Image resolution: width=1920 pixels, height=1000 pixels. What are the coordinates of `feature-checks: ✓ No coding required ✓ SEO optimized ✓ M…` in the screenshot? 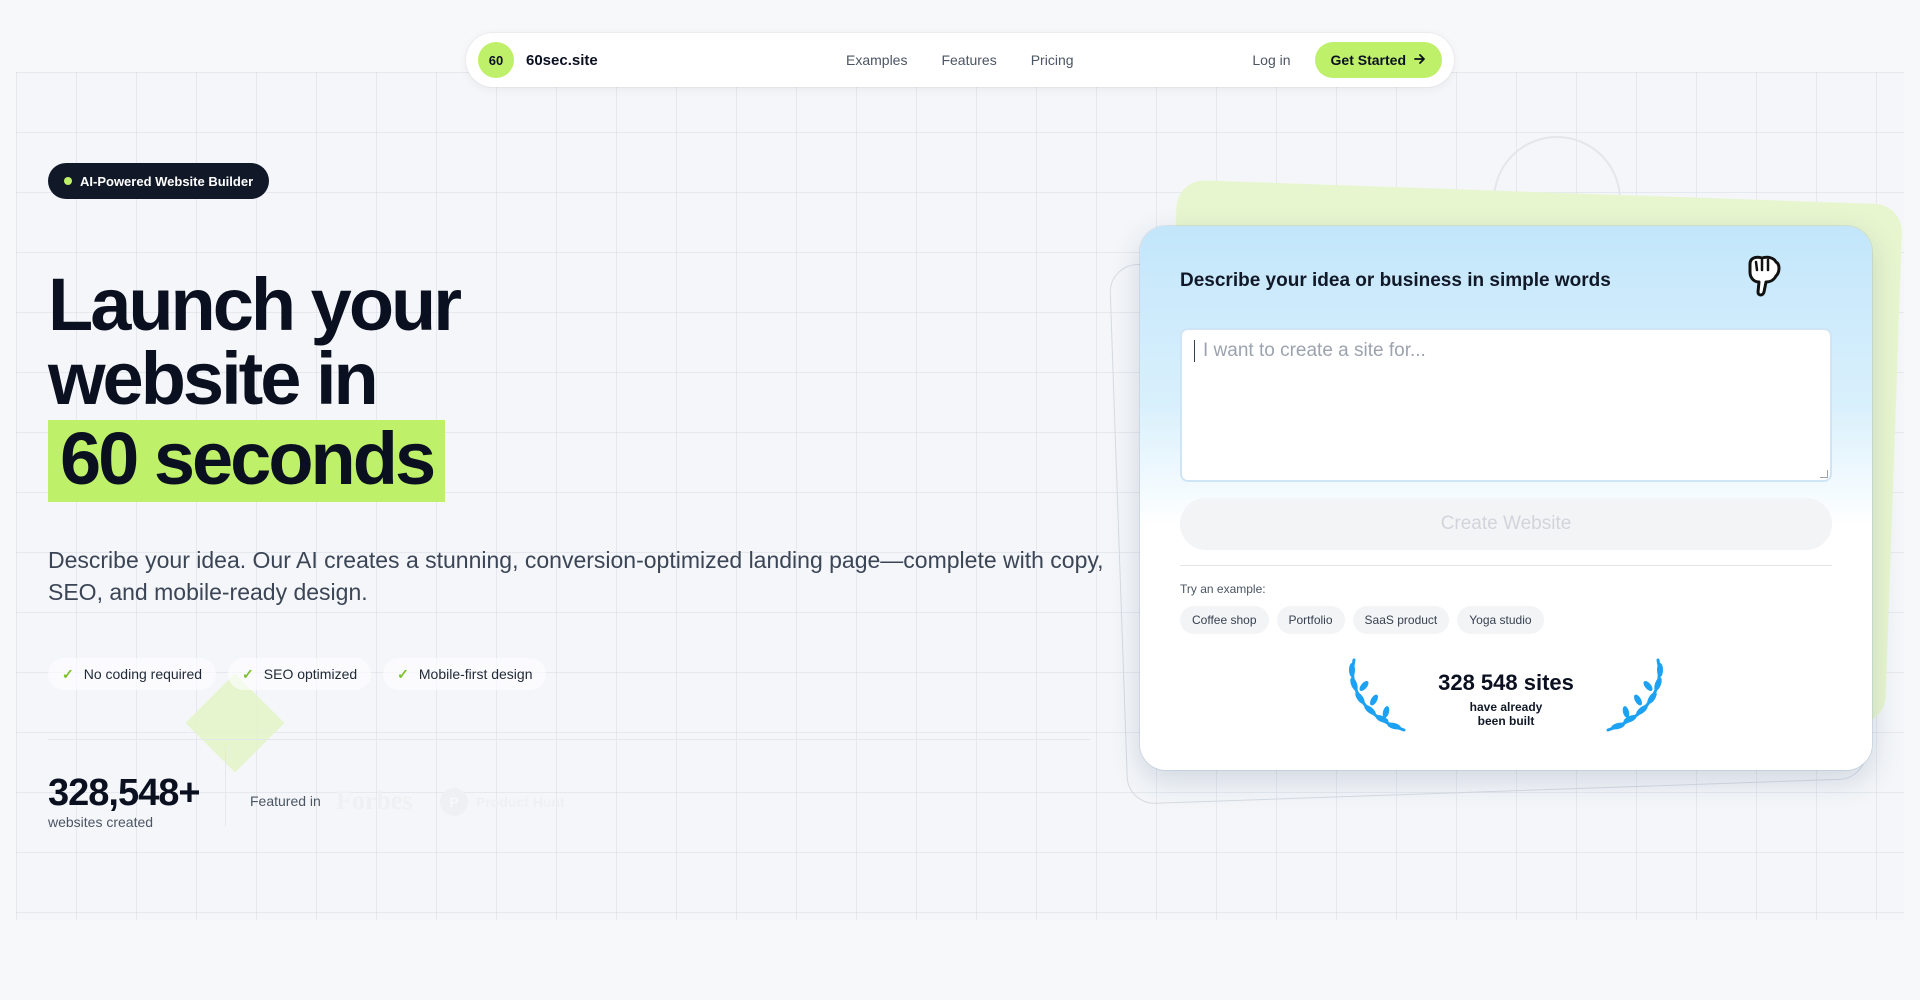 It's located at (297, 674).